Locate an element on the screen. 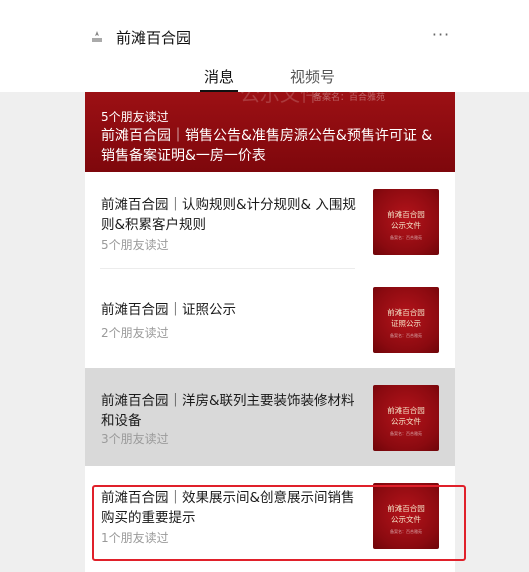  selection-highlight-box is located at coordinates (279, 523).